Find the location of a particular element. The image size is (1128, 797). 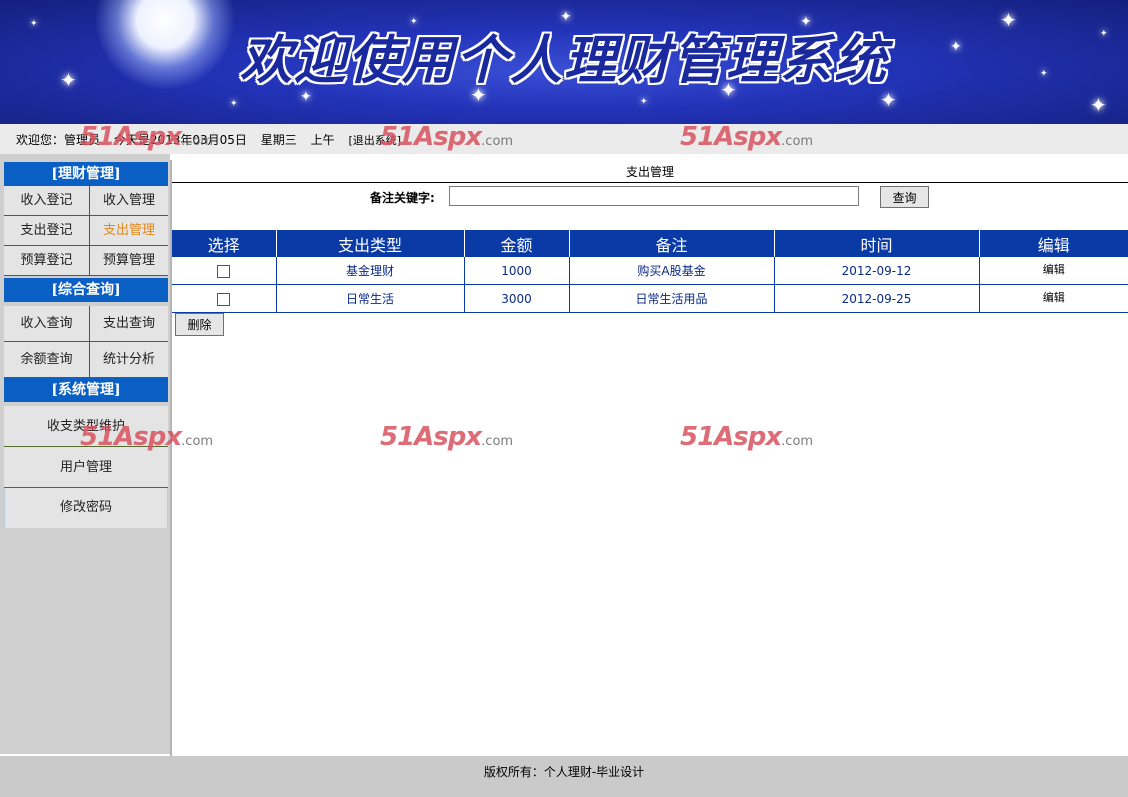

title-divider is located at coordinates (650, 182).